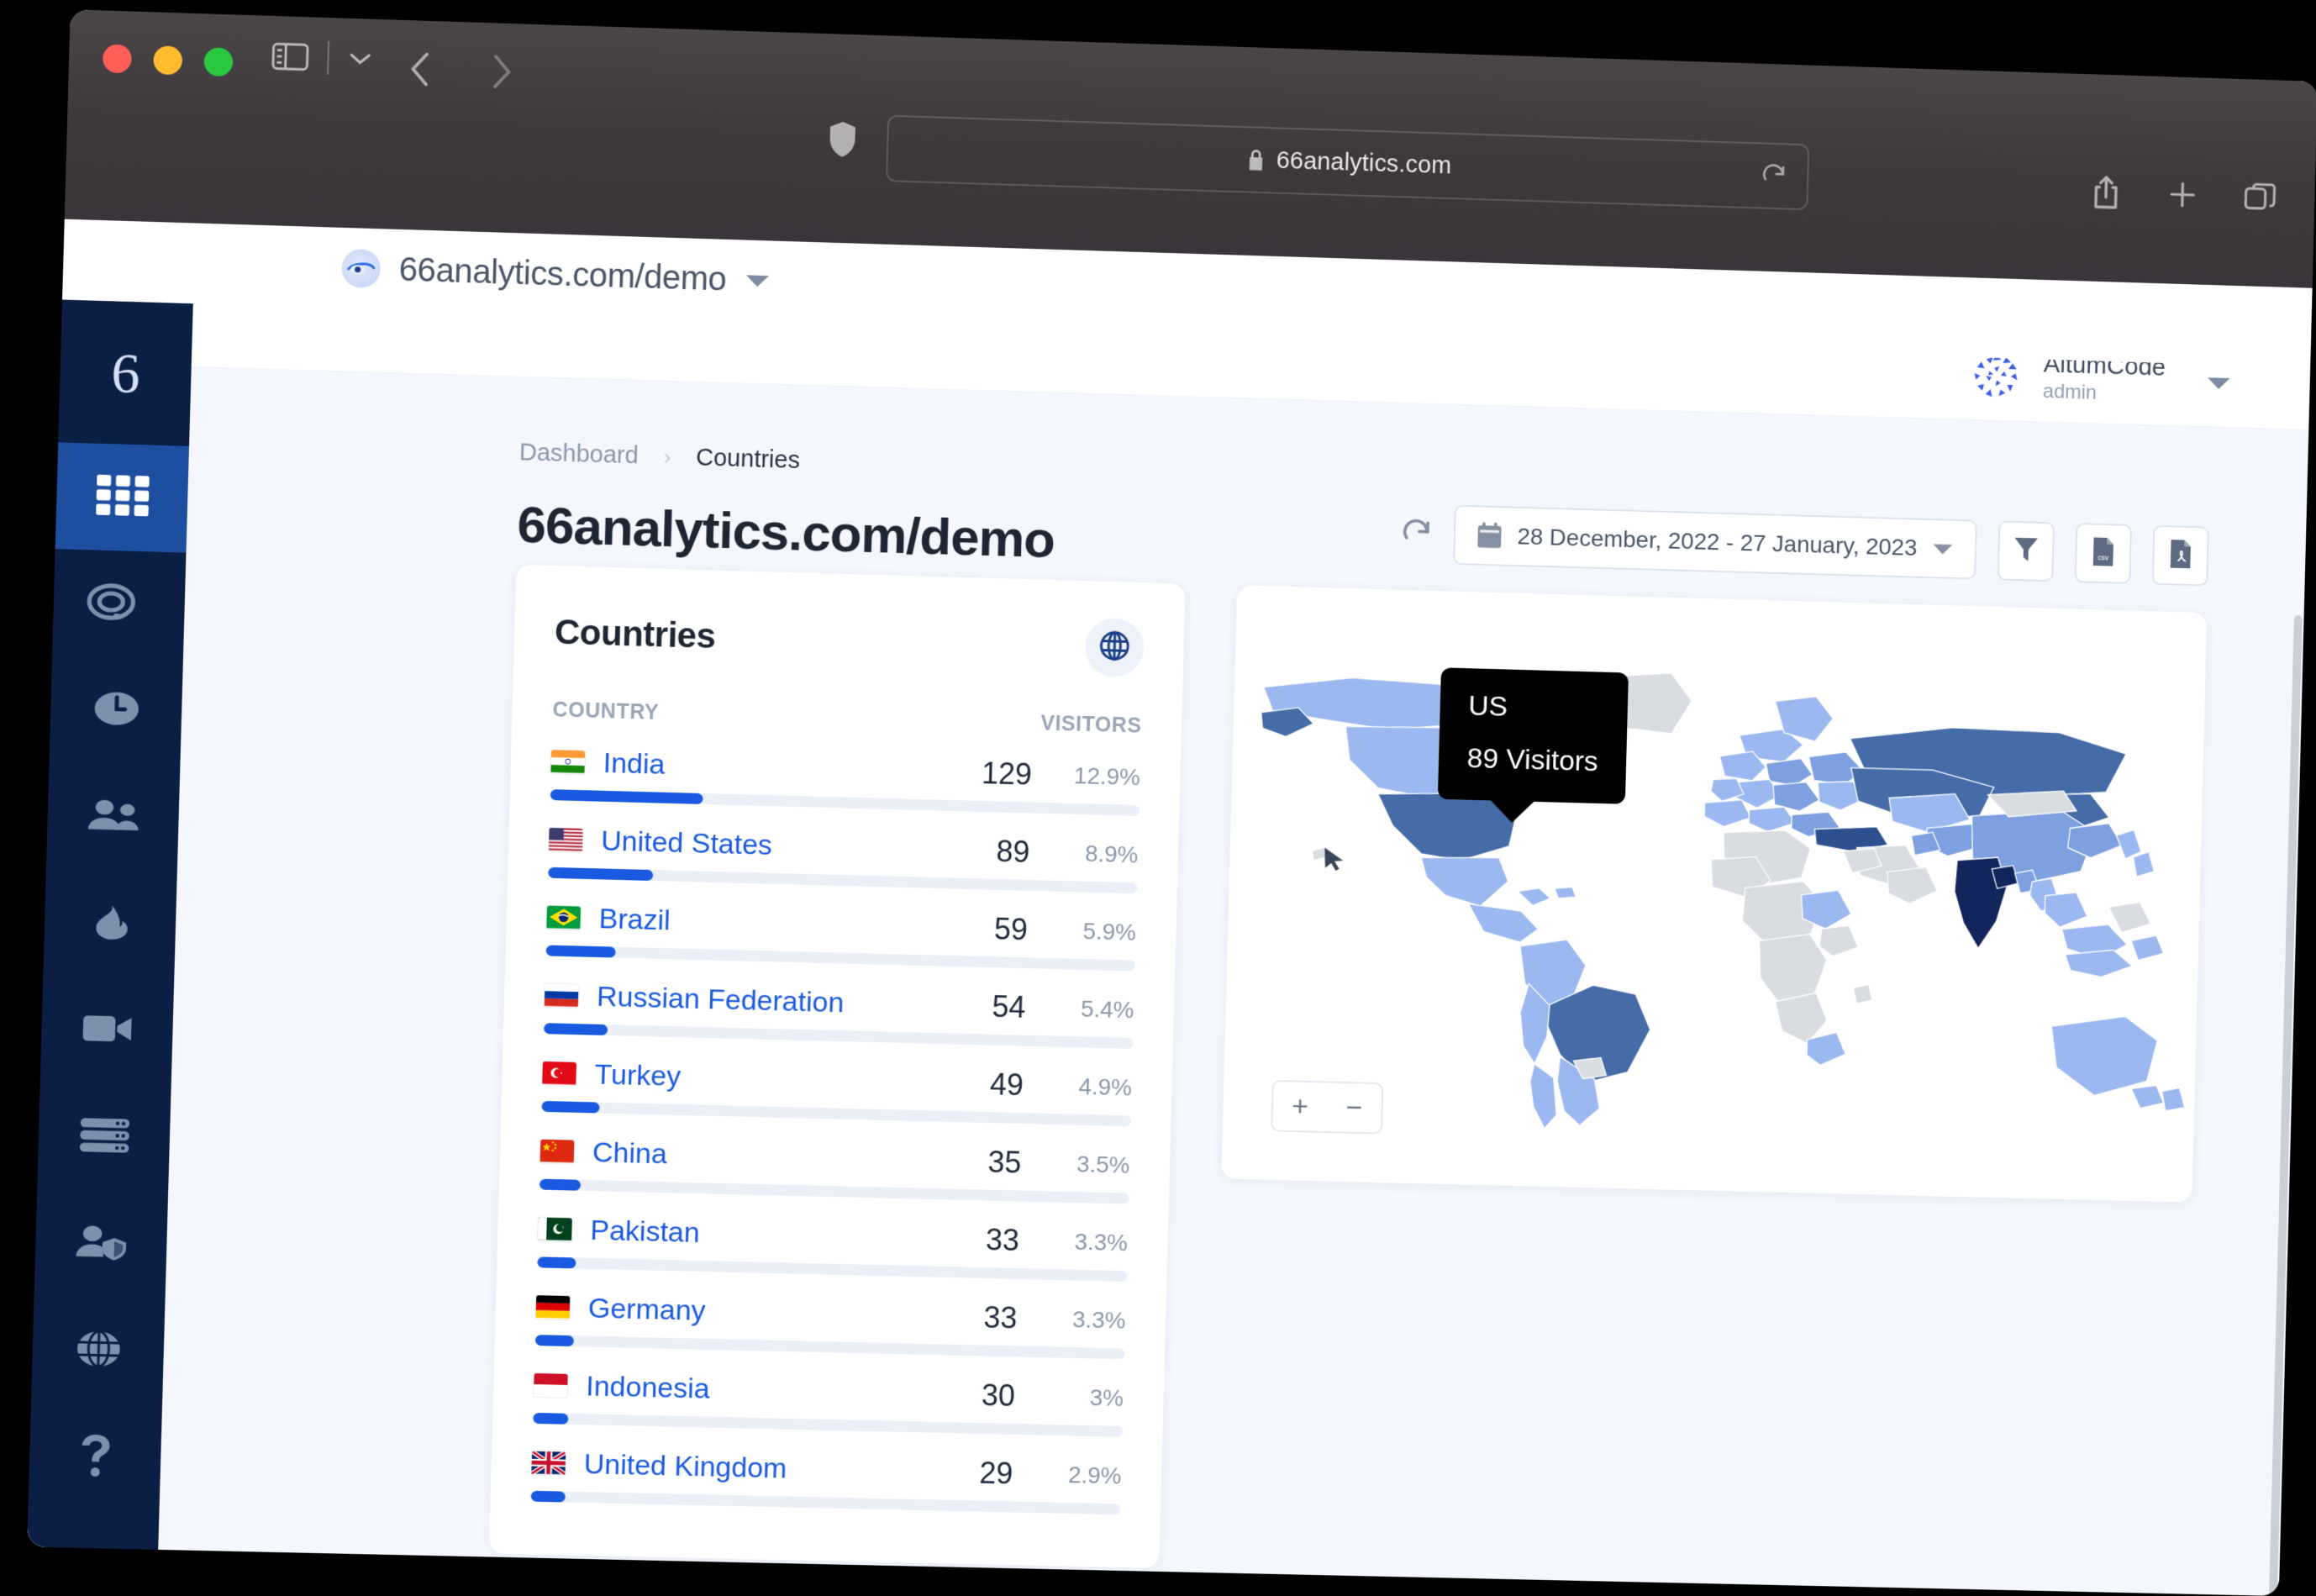 Image resolution: width=2316 pixels, height=1596 pixels. I want to click on country-percent: 5.4%, so click(1094, 1010).